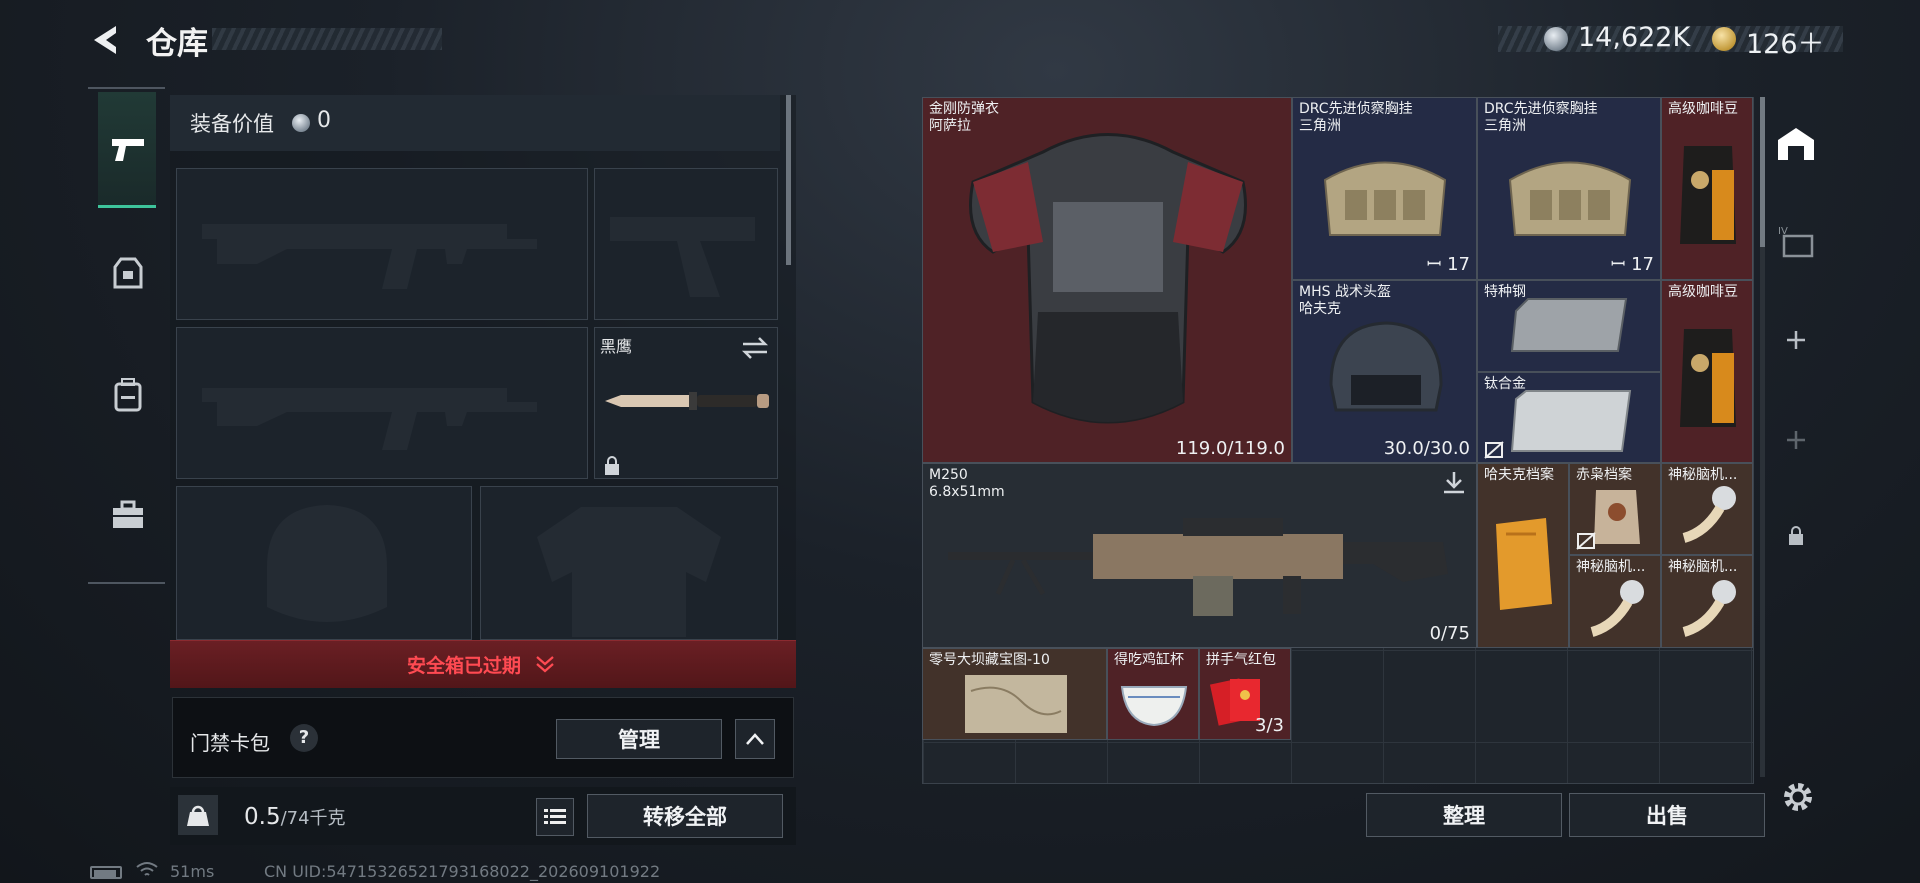  Describe the element at coordinates (295, 817) in the screenshot. I see `carry-weight: 0.5/74千克` at that location.